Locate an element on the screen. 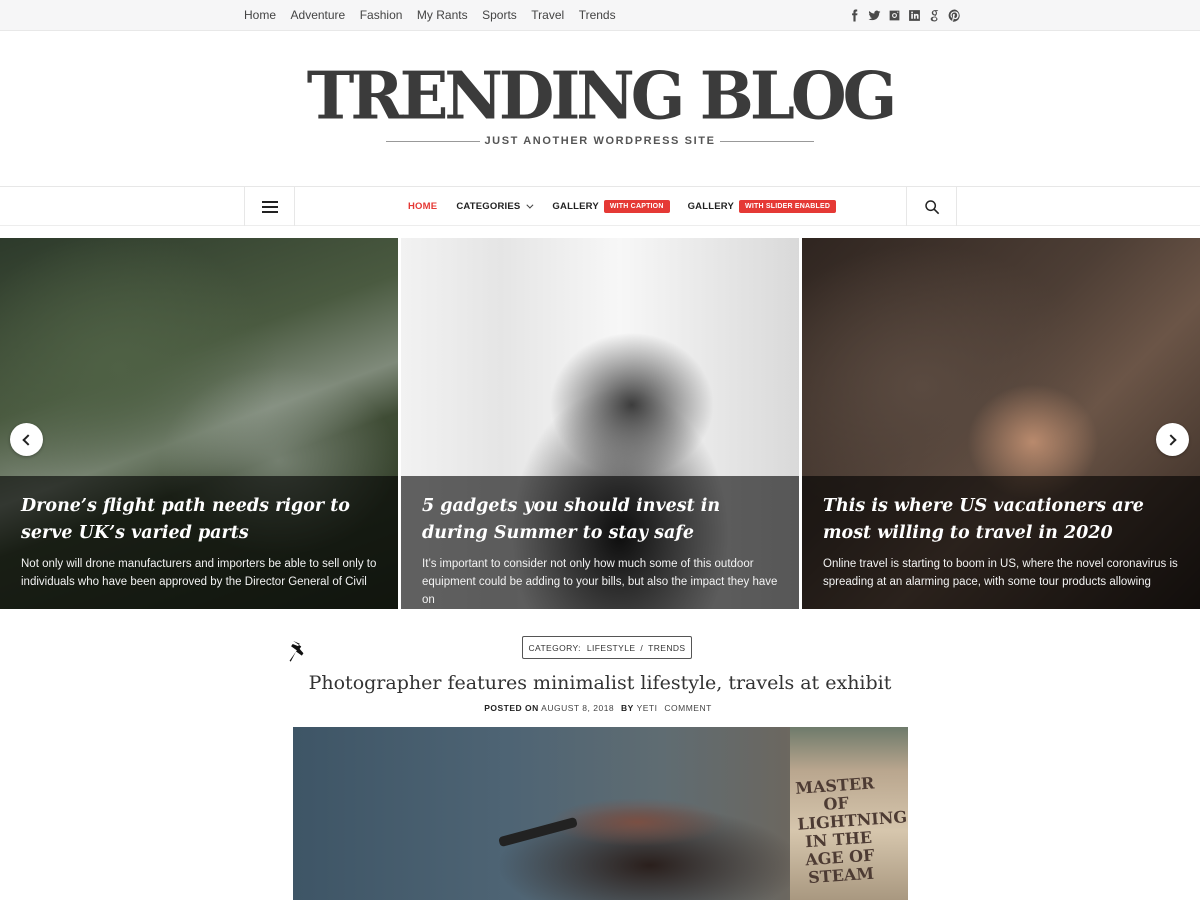  post-featured-image: MASTER OF LIGHTNING IN THE AGE OF STEAM is located at coordinates (600, 813).